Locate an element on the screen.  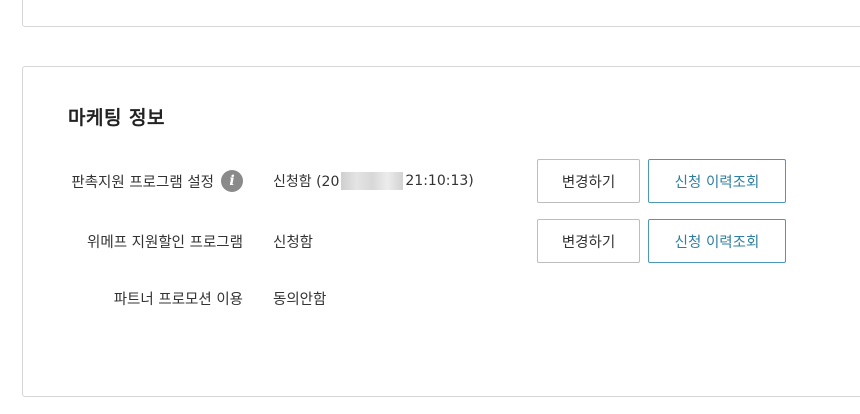
row-label-wrap: 판촉지원 프로그램 설정 i is located at coordinates (157, 181).